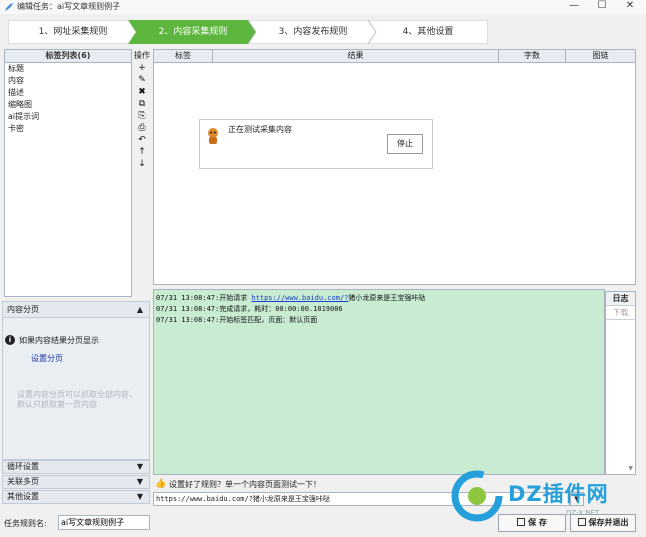  I want to click on pagination-header: 内容分页 ▲, so click(76, 310).